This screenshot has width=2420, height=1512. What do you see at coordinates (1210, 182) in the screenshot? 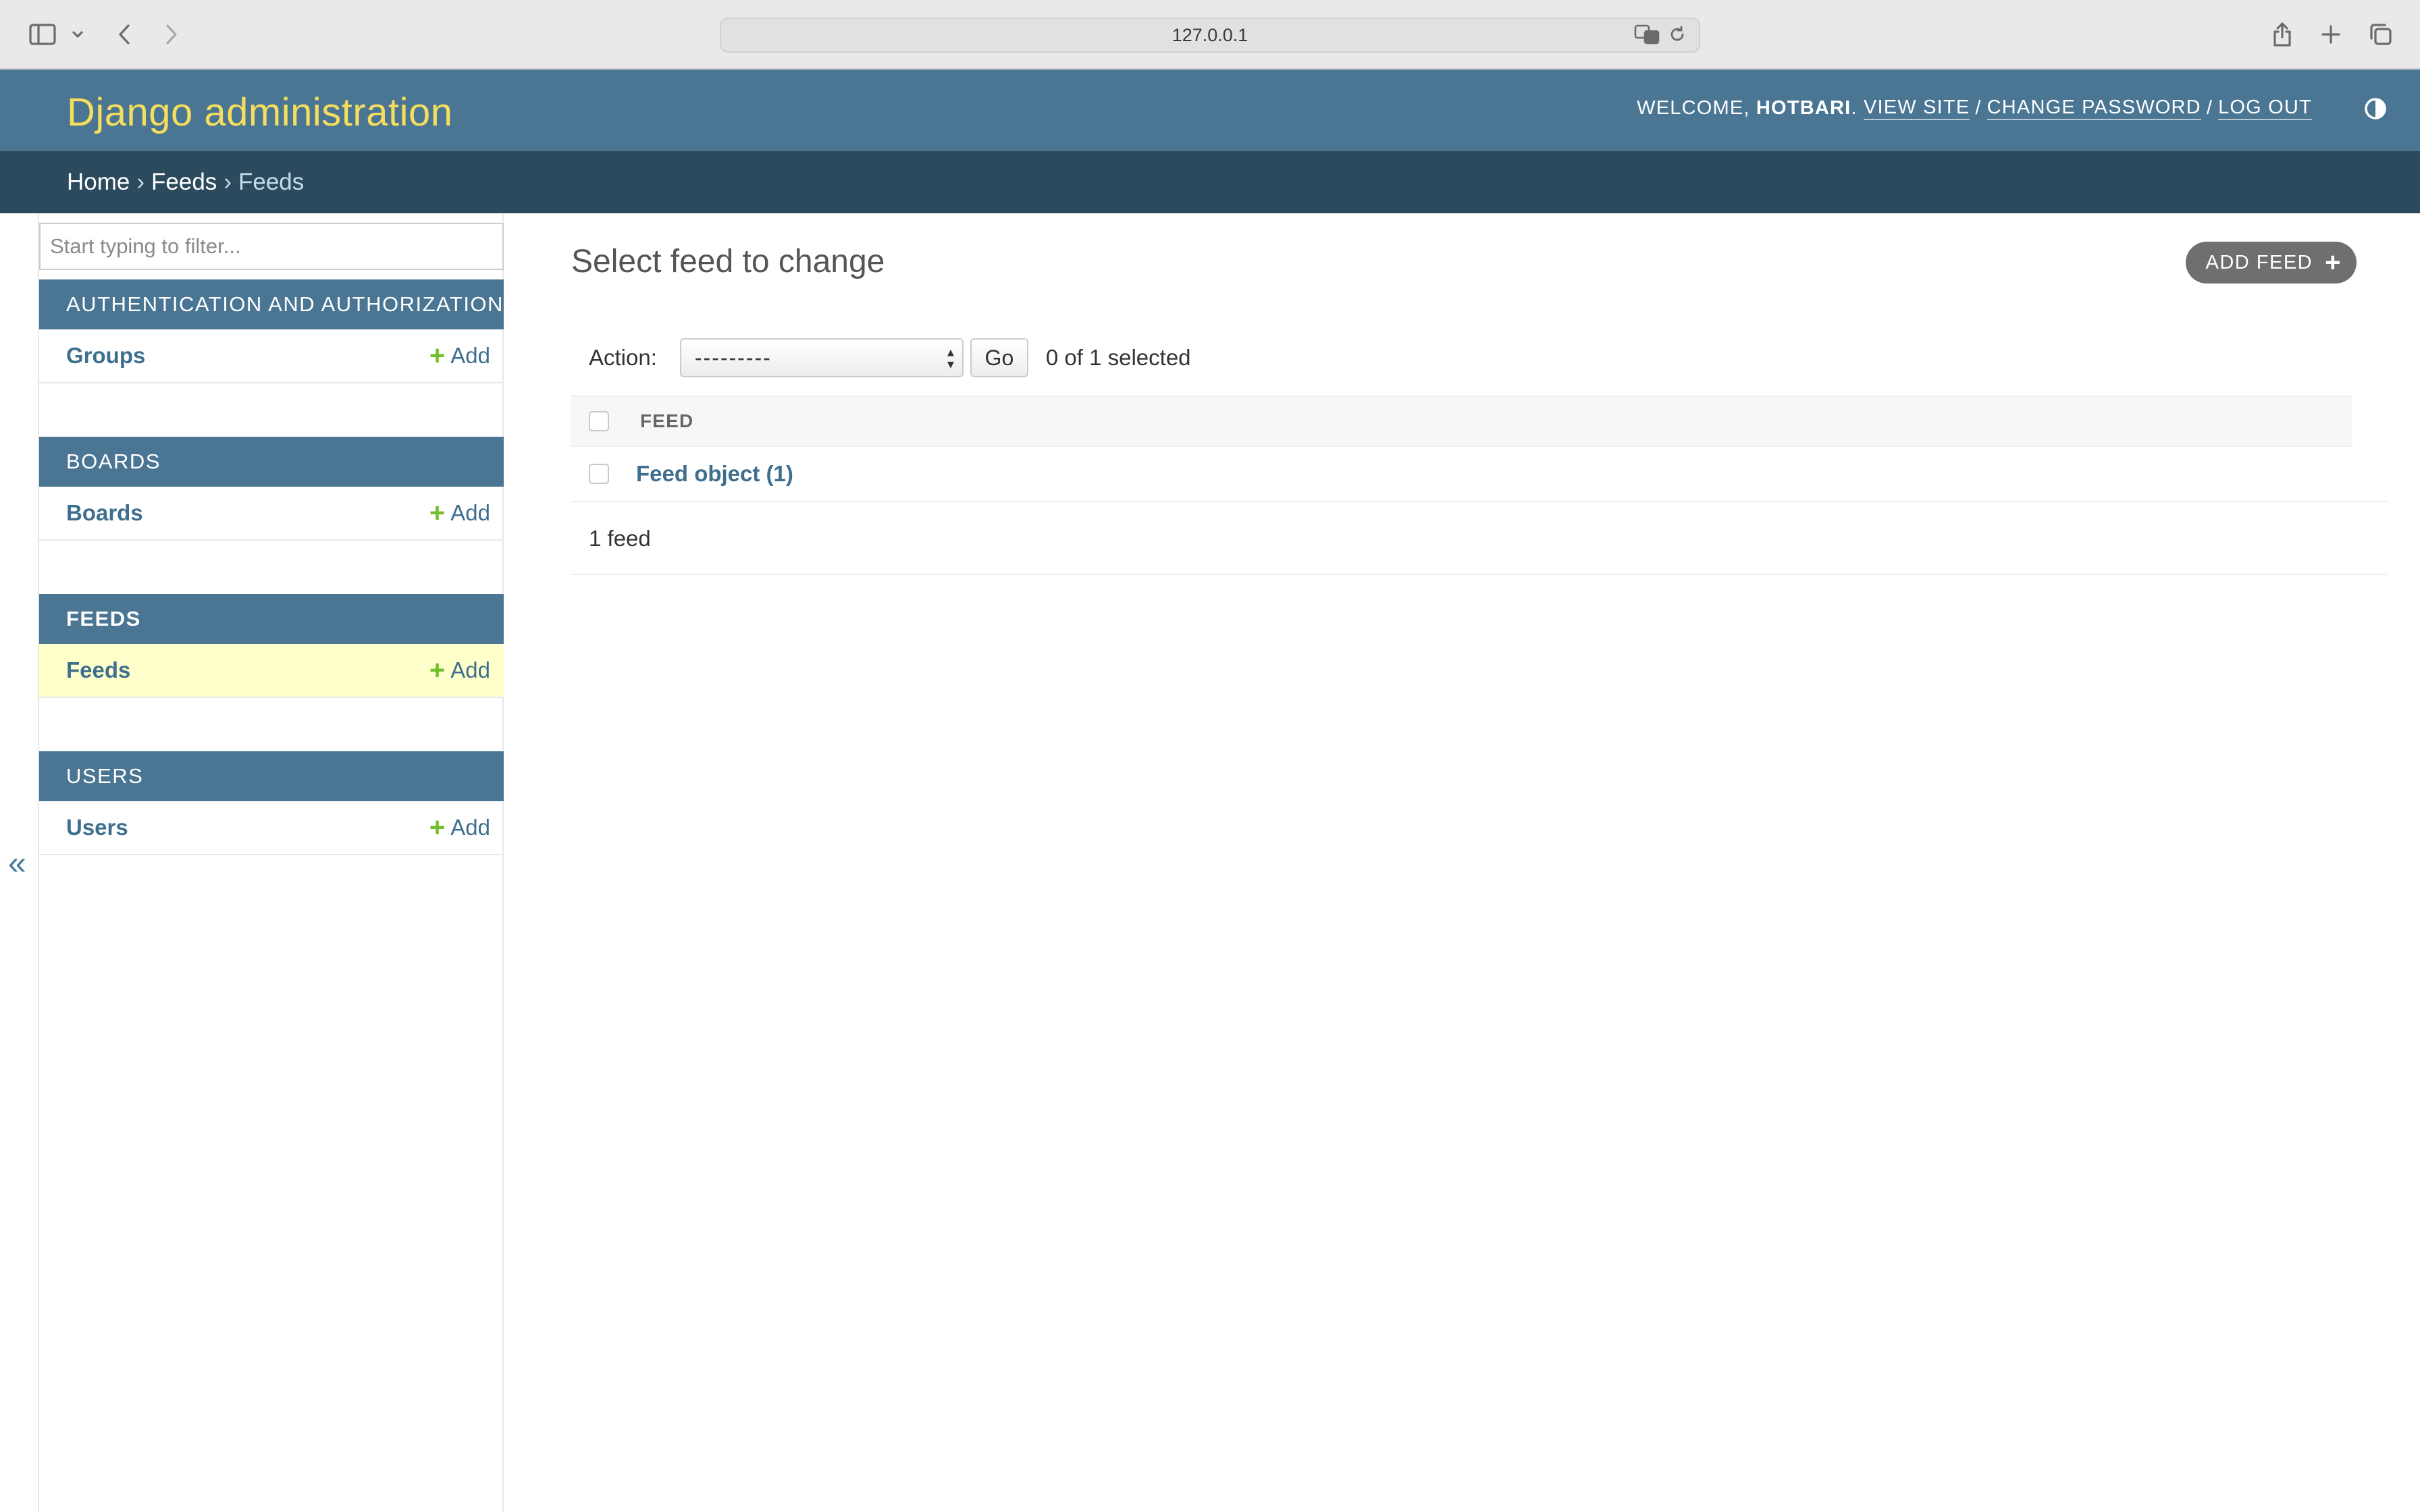
I see `breadcrumb: Home › Feeds › Feeds` at bounding box center [1210, 182].